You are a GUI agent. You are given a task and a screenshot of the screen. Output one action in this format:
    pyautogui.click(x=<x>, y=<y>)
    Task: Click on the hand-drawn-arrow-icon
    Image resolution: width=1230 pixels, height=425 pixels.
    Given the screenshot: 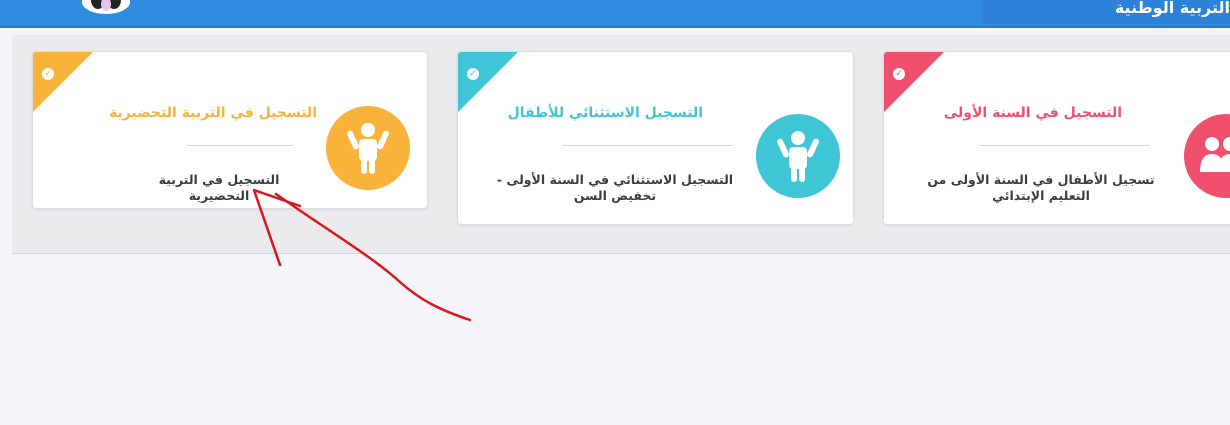 What is the action you would take?
    pyautogui.click(x=362, y=255)
    